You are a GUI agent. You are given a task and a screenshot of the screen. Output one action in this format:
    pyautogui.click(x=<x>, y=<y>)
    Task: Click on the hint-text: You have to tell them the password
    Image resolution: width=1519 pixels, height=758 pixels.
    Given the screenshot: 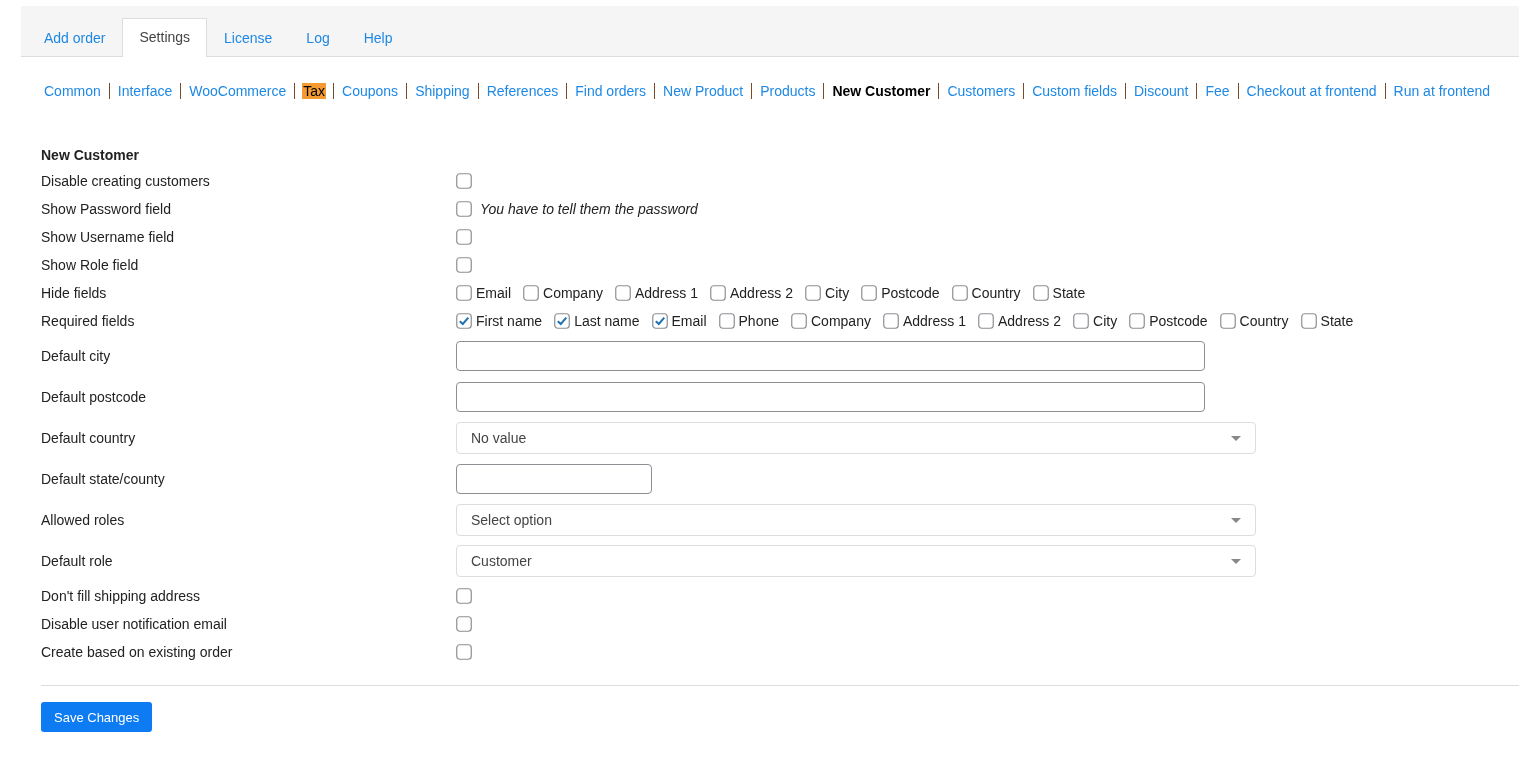 What is the action you would take?
    pyautogui.click(x=589, y=209)
    